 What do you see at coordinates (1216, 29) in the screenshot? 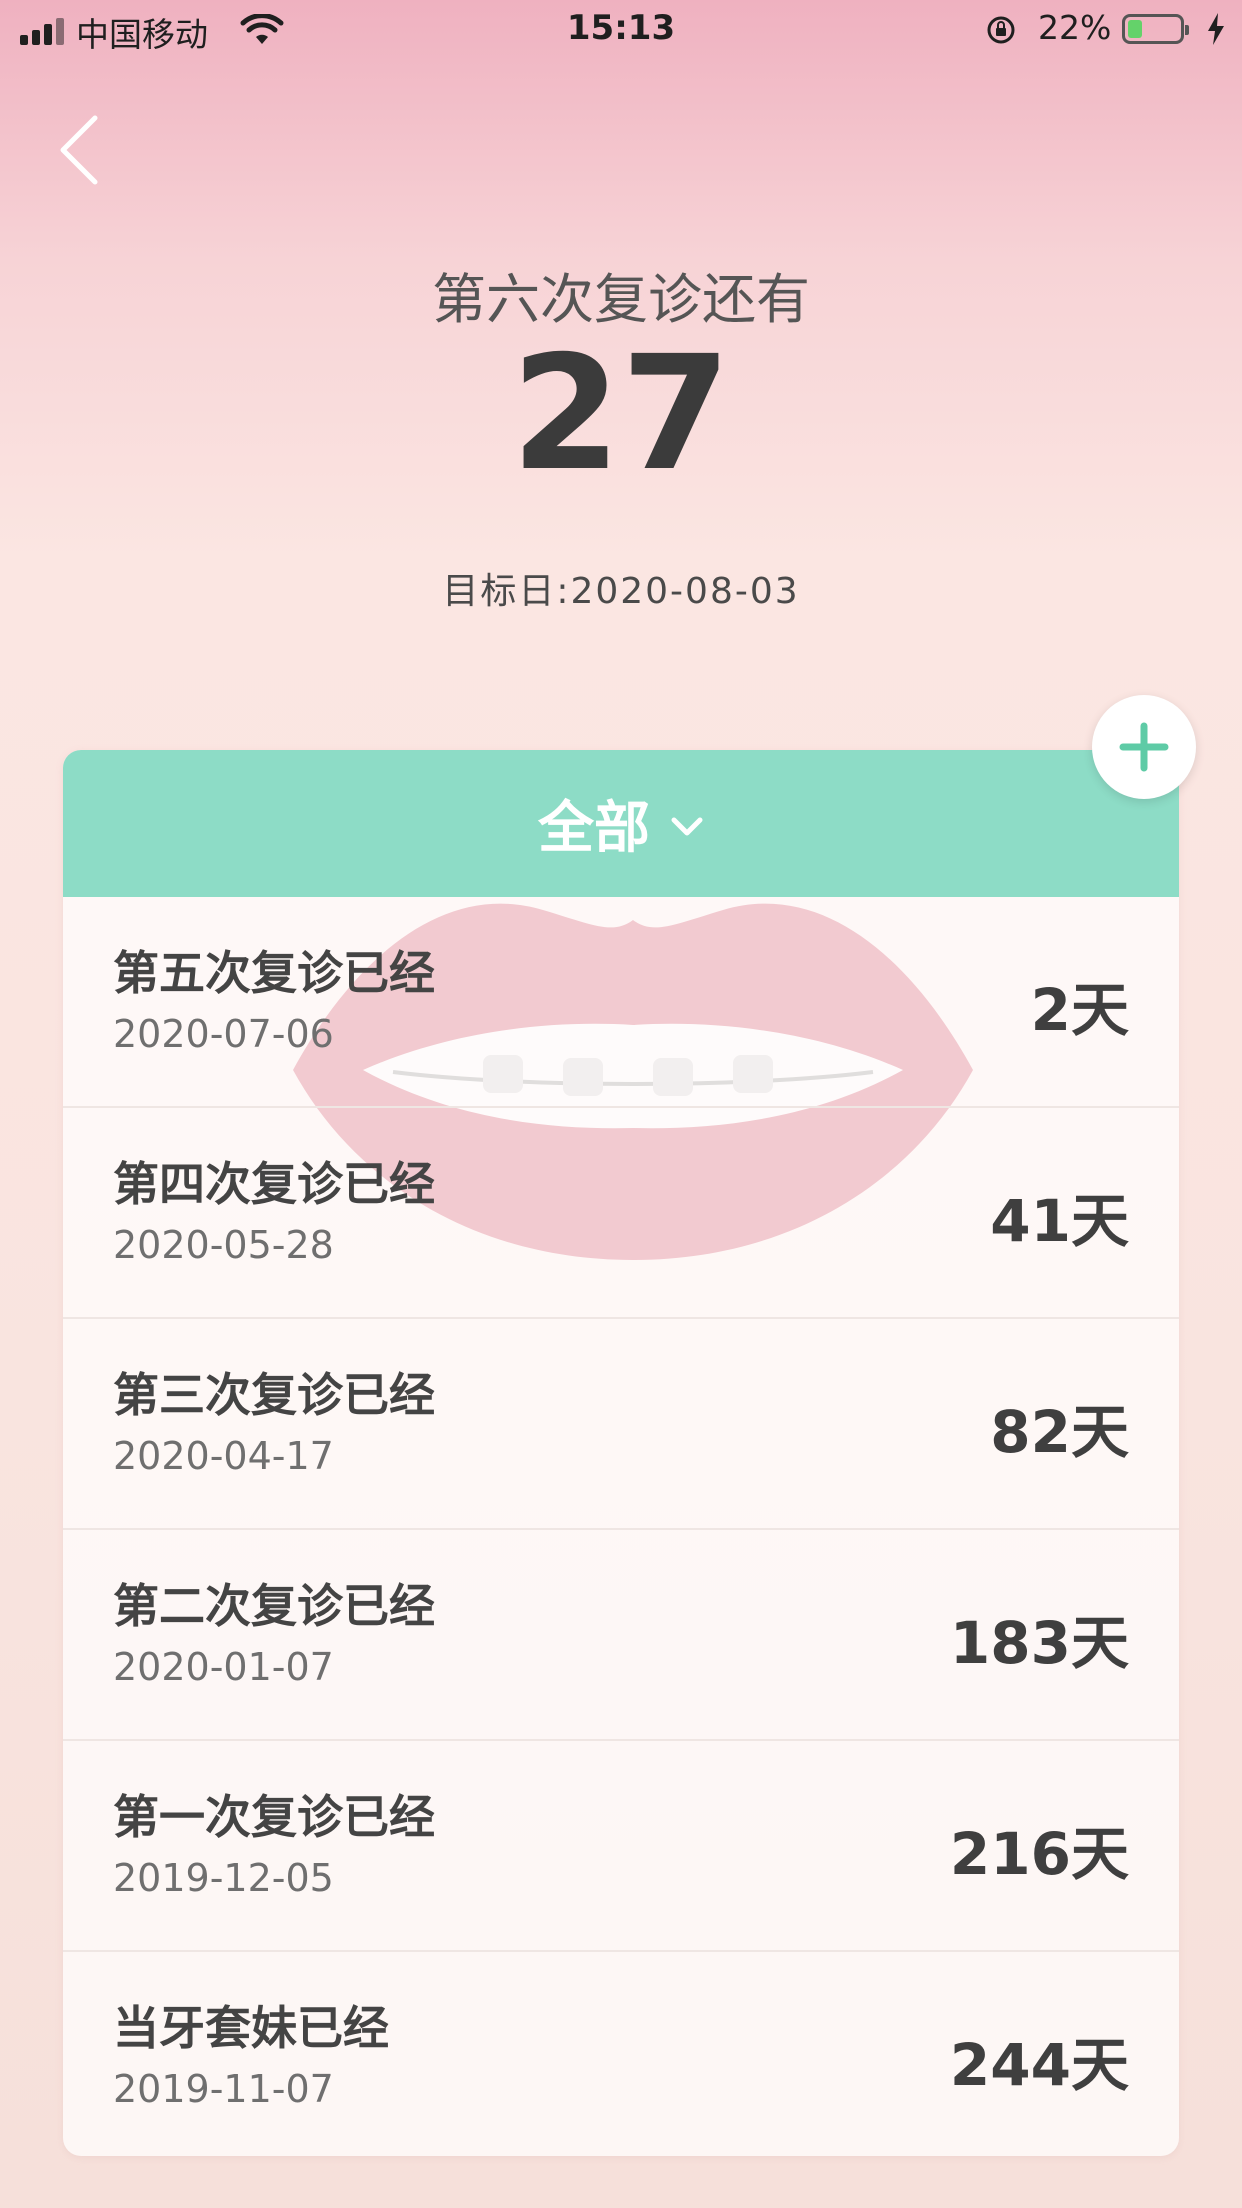
I see `charging-icon` at bounding box center [1216, 29].